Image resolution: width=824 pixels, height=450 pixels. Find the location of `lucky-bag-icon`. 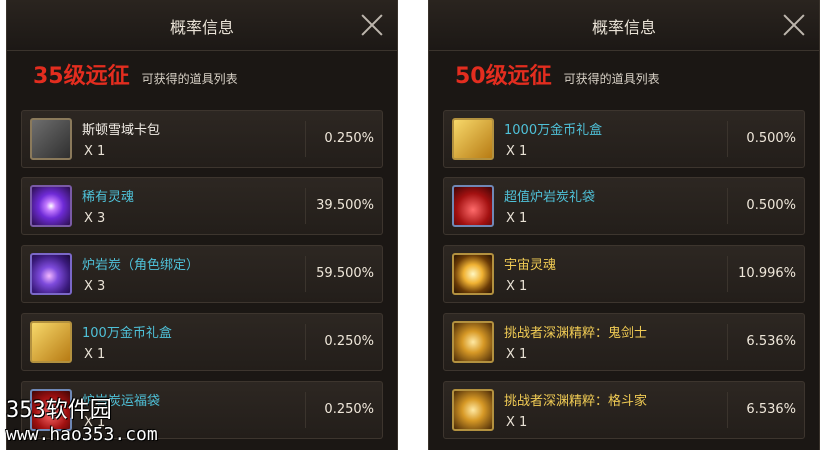

lucky-bag-icon is located at coordinates (51, 410).